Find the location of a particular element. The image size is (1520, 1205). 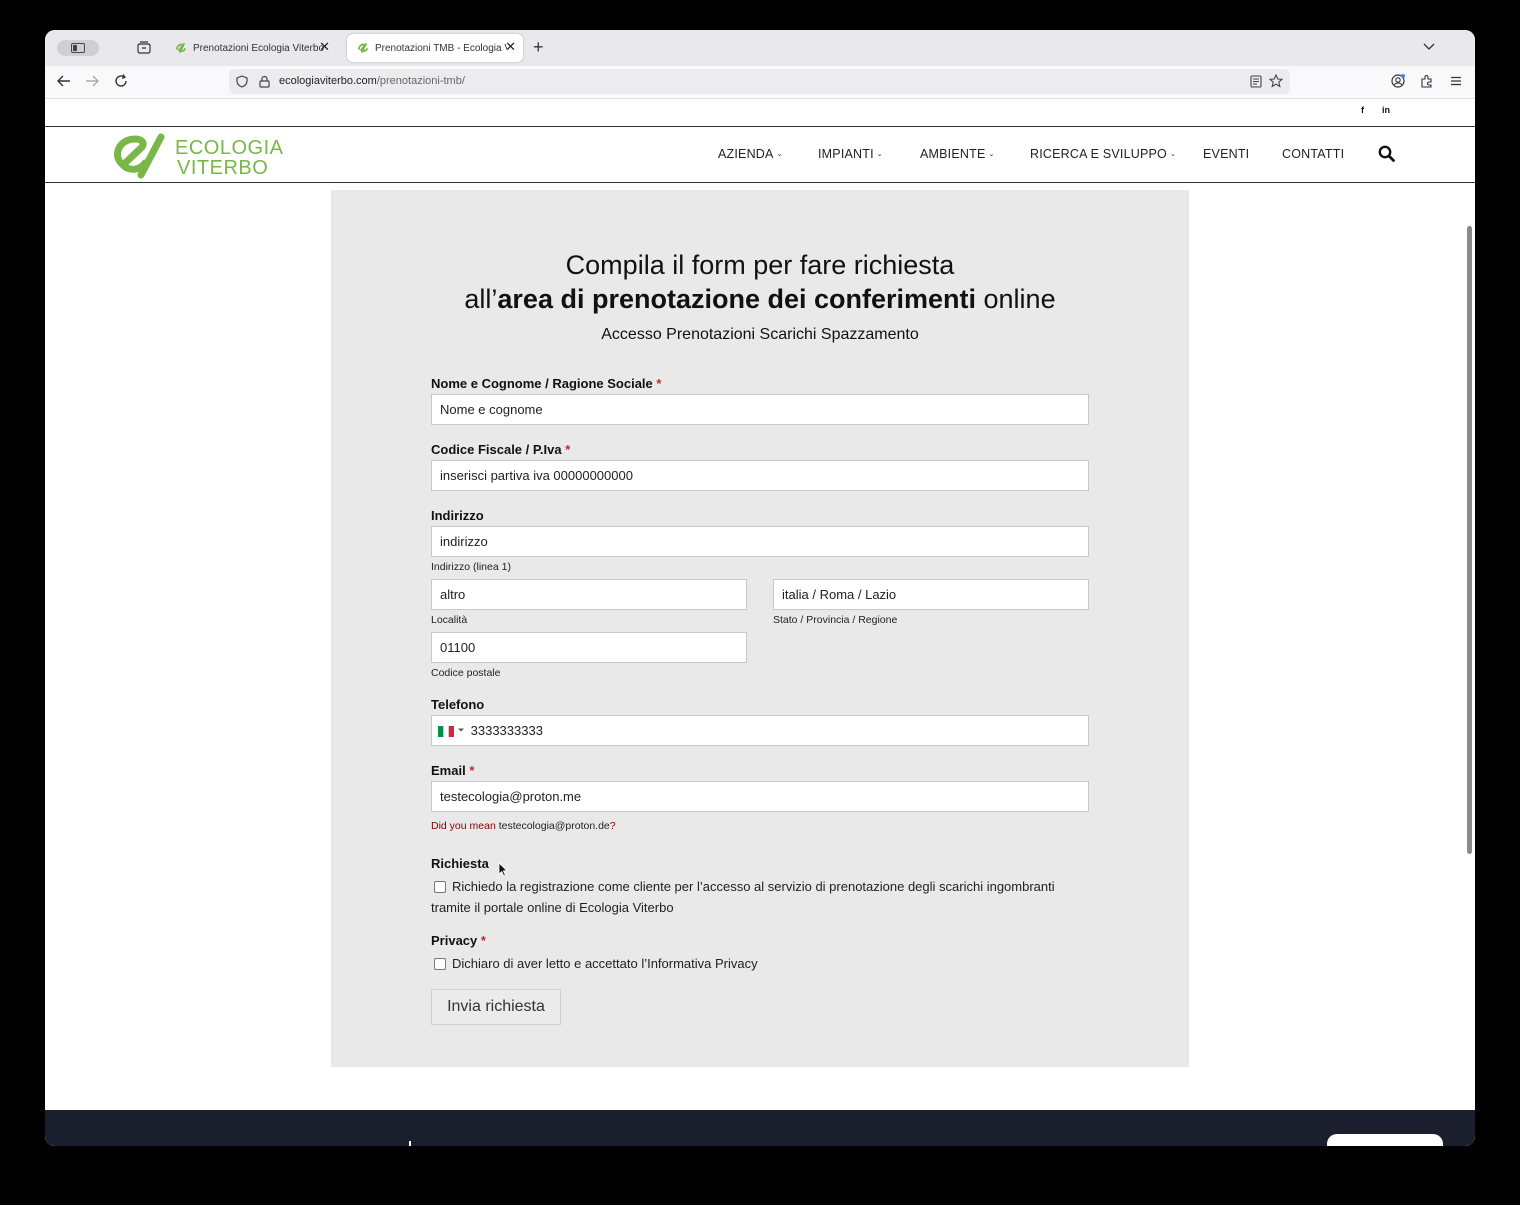

menu-item-impianti: IMPIANTI ⌄ is located at coordinates (850, 154).